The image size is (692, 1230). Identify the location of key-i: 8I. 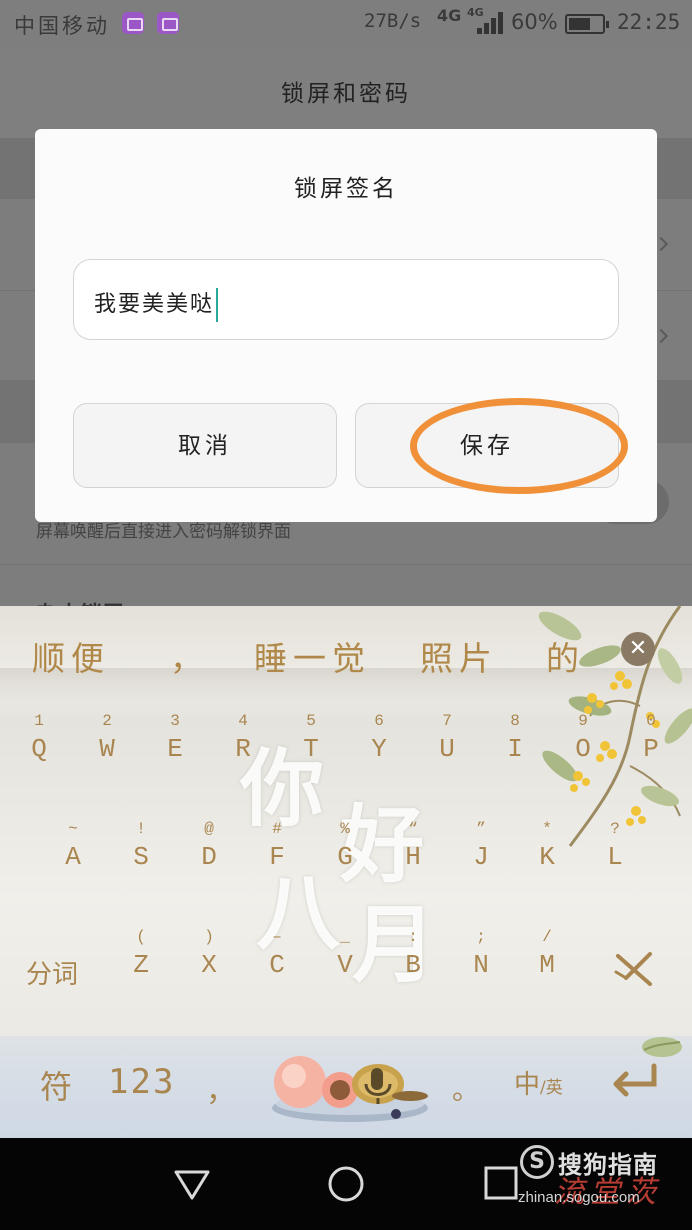
(515, 738).